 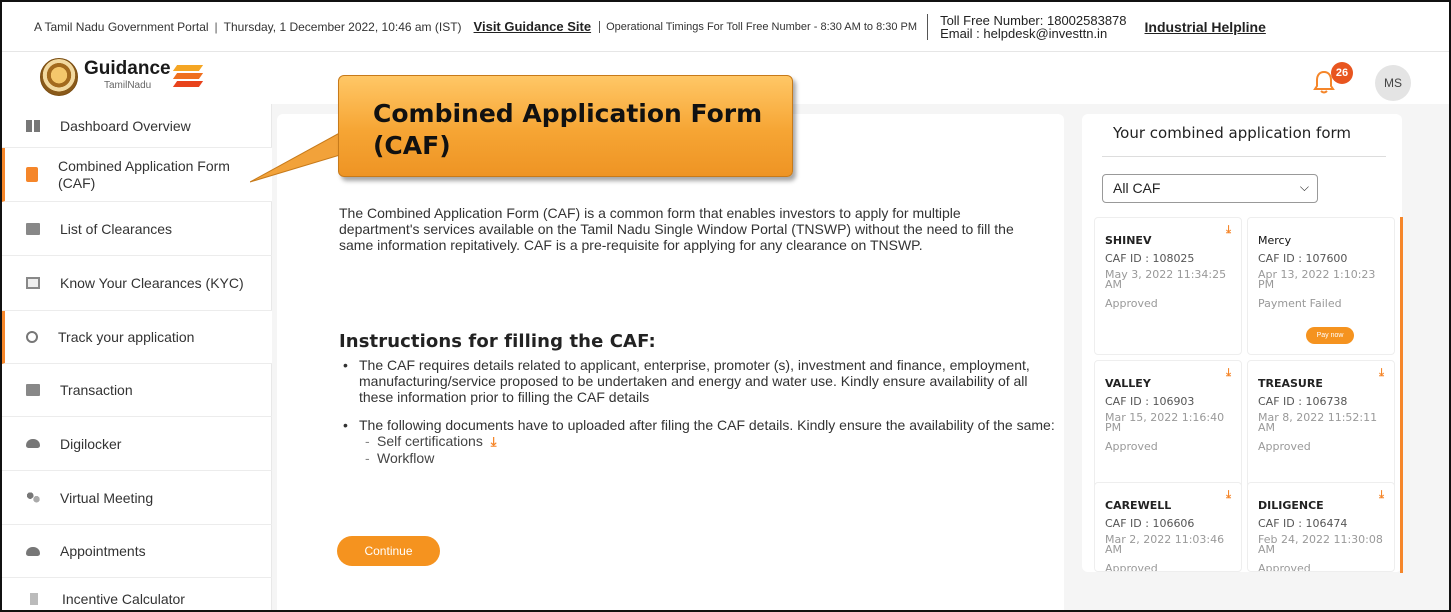 I want to click on caf-callout-annotation: Combined Application Form (CAF), so click(x=565, y=126).